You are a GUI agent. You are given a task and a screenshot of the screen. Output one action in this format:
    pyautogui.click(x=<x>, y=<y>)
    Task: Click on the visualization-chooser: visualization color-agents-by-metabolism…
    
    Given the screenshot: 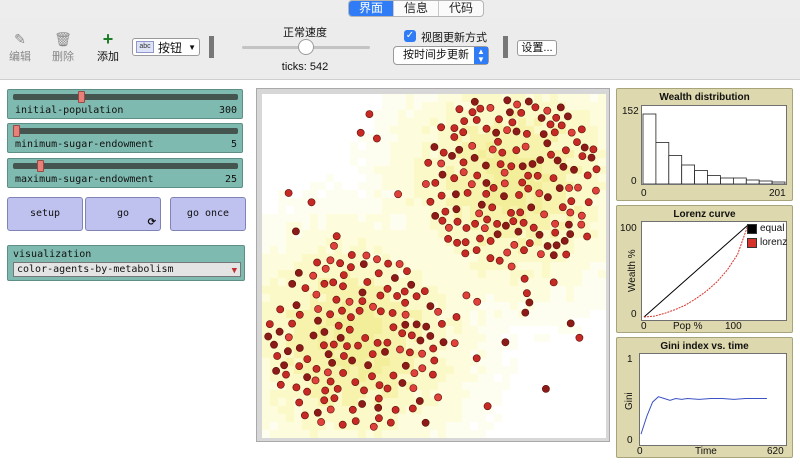 What is the action you would take?
    pyautogui.click(x=126, y=263)
    